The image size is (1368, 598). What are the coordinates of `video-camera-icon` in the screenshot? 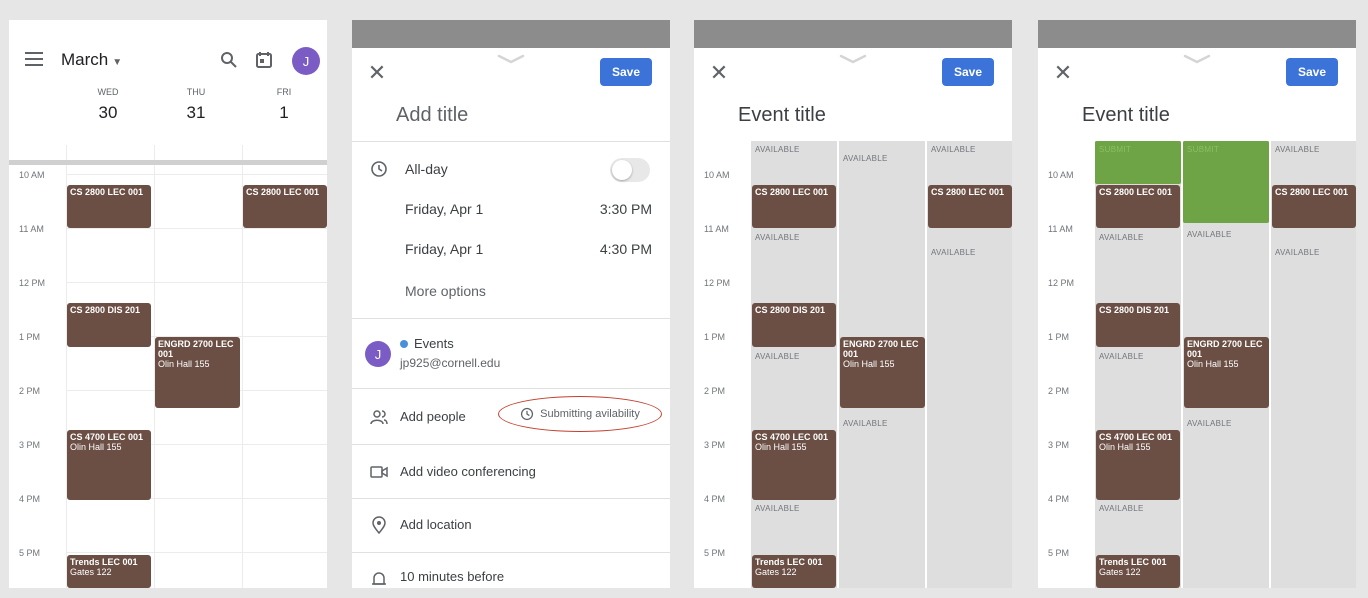 It's located at (379, 472).